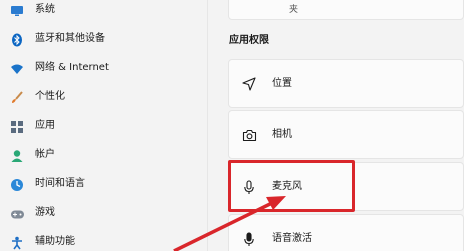 The image size is (464, 251). I want to click on location-arrow-icon, so click(249, 84).